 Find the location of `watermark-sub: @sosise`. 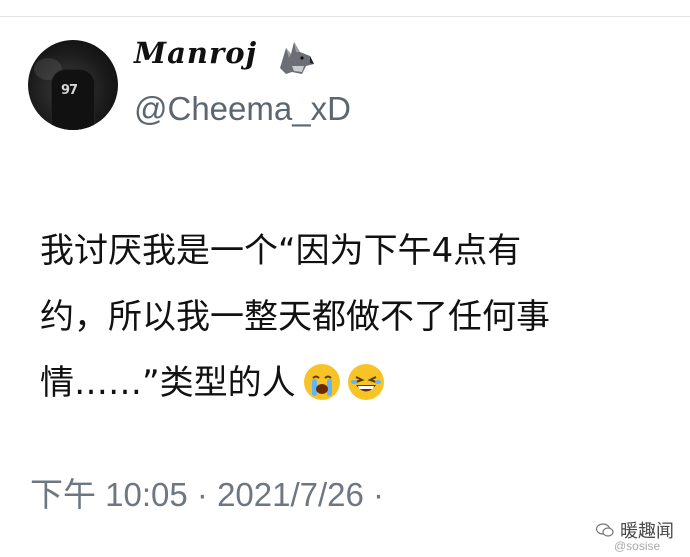

watermark-sub: @sosise is located at coordinates (637, 546).